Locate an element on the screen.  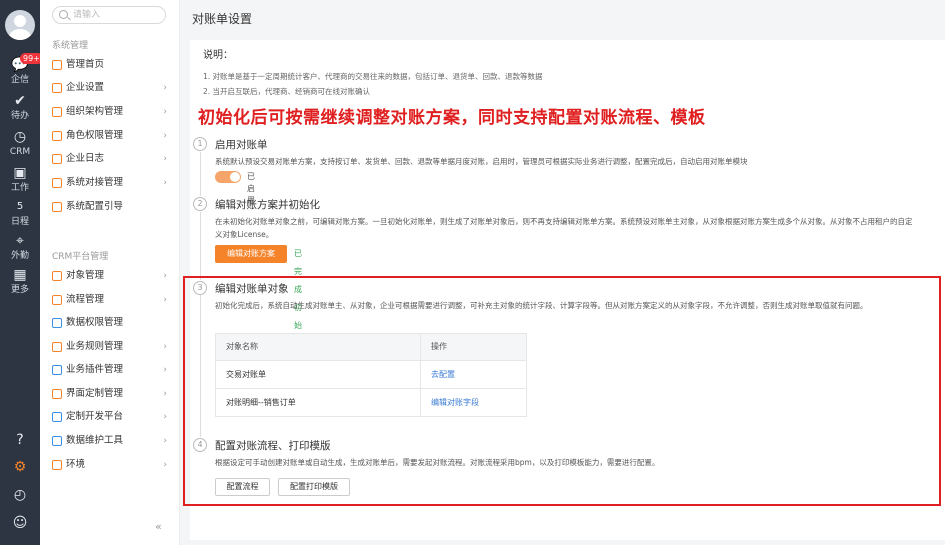
plugin-icon is located at coordinates (57, 370).